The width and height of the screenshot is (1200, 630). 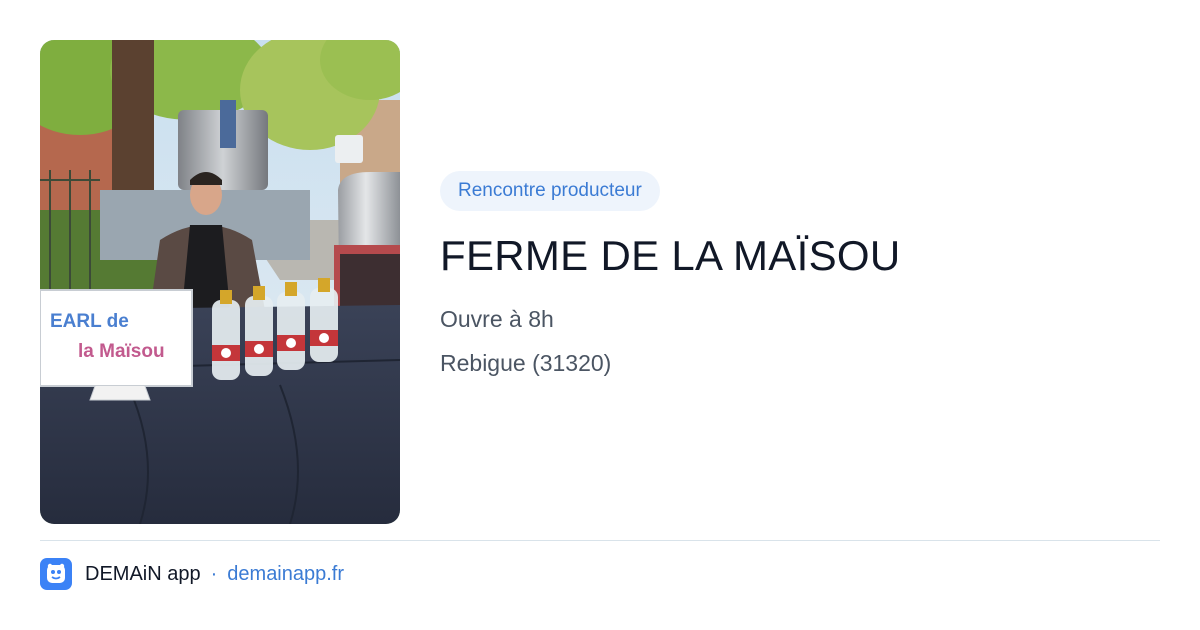 What do you see at coordinates (550, 191) in the screenshot?
I see `category-badge: Rencontre producteur` at bounding box center [550, 191].